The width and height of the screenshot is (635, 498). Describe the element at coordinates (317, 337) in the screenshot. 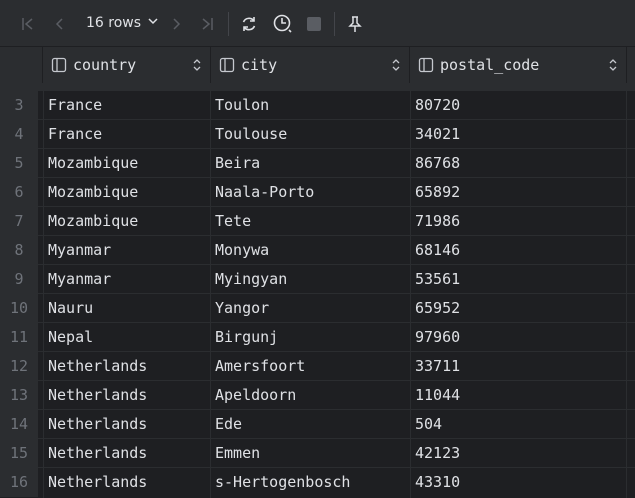

I see `table-row: 11 Nepal Birgunj 97960` at that location.